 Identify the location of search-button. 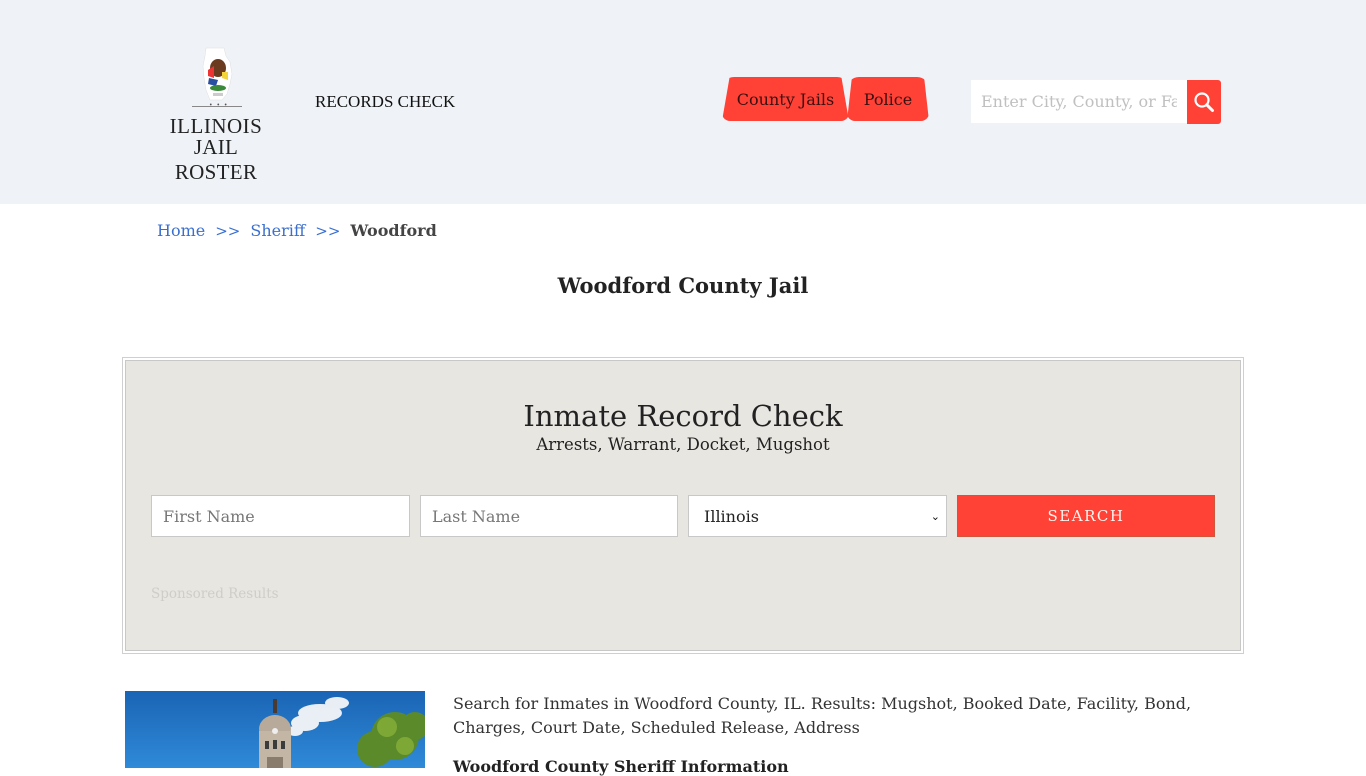
(1204, 102).